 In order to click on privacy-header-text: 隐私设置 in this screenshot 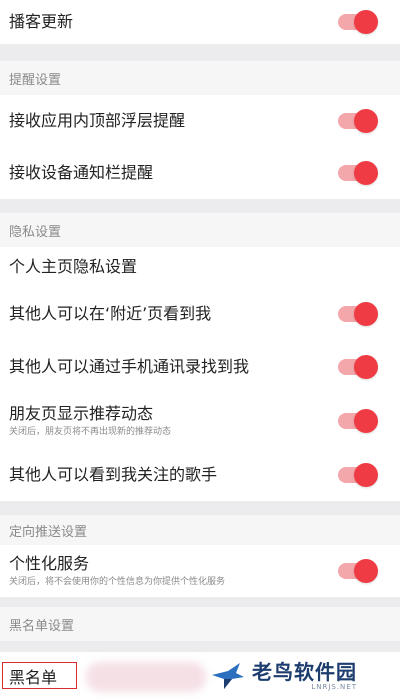, I will do `click(35, 232)`.